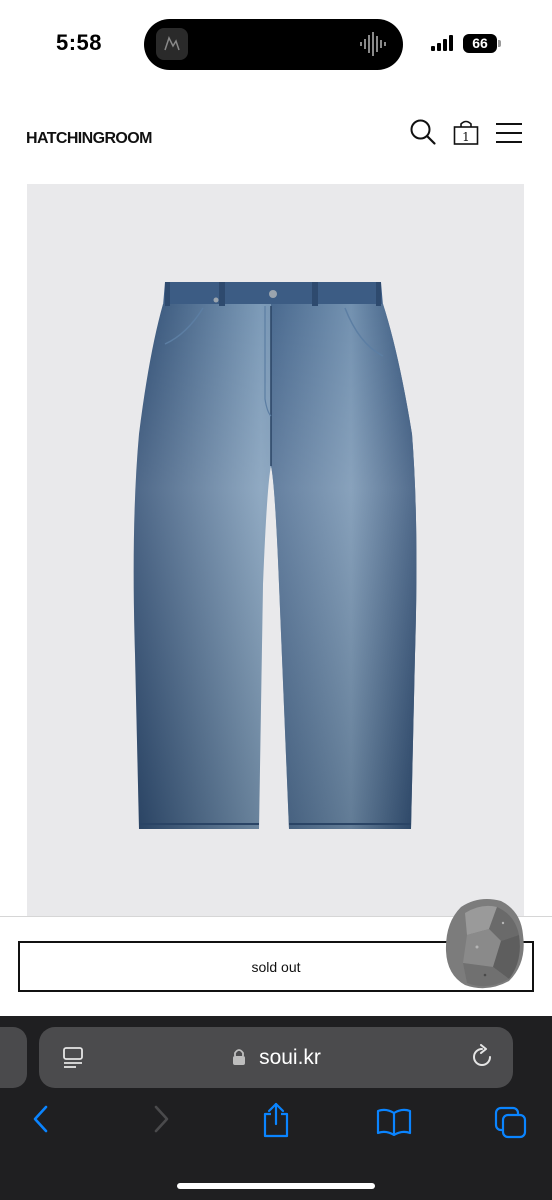 This screenshot has height=1200, width=552. I want to click on home-indicator, so click(276, 1186).